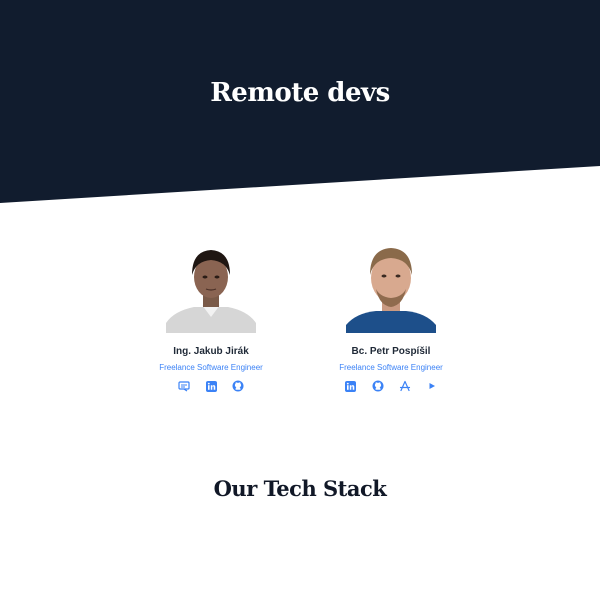 The height and width of the screenshot is (600, 600). What do you see at coordinates (184, 386) in the screenshot?
I see `website-icon` at bounding box center [184, 386].